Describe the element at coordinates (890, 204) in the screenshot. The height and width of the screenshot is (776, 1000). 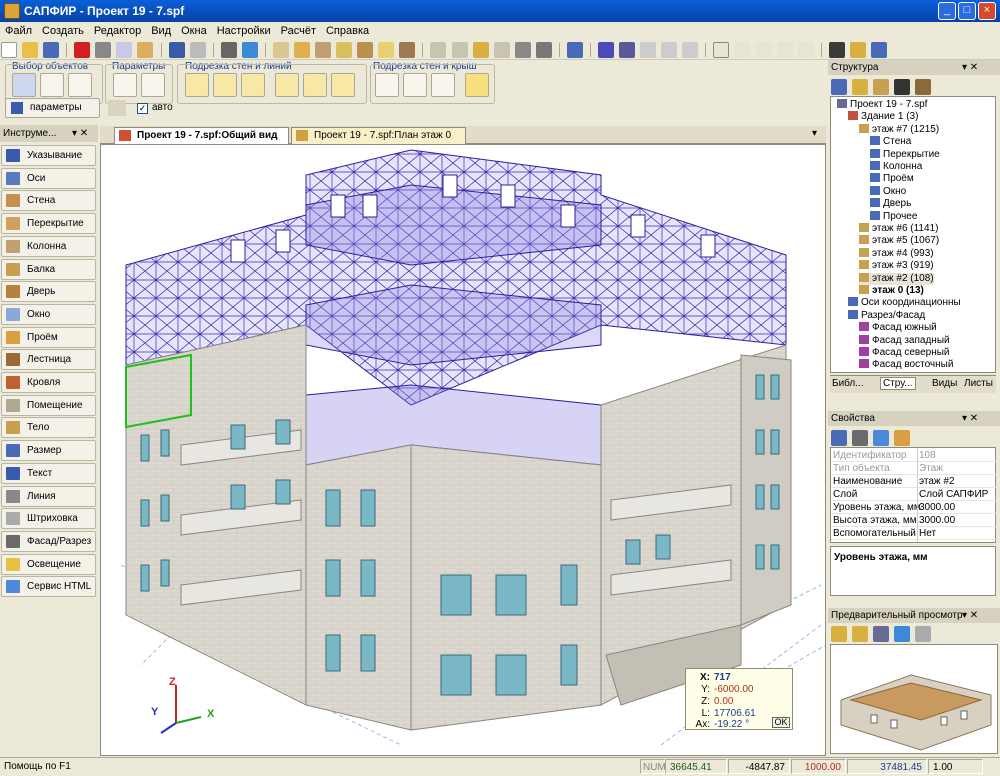
I see `tree-node: Дверь` at that location.